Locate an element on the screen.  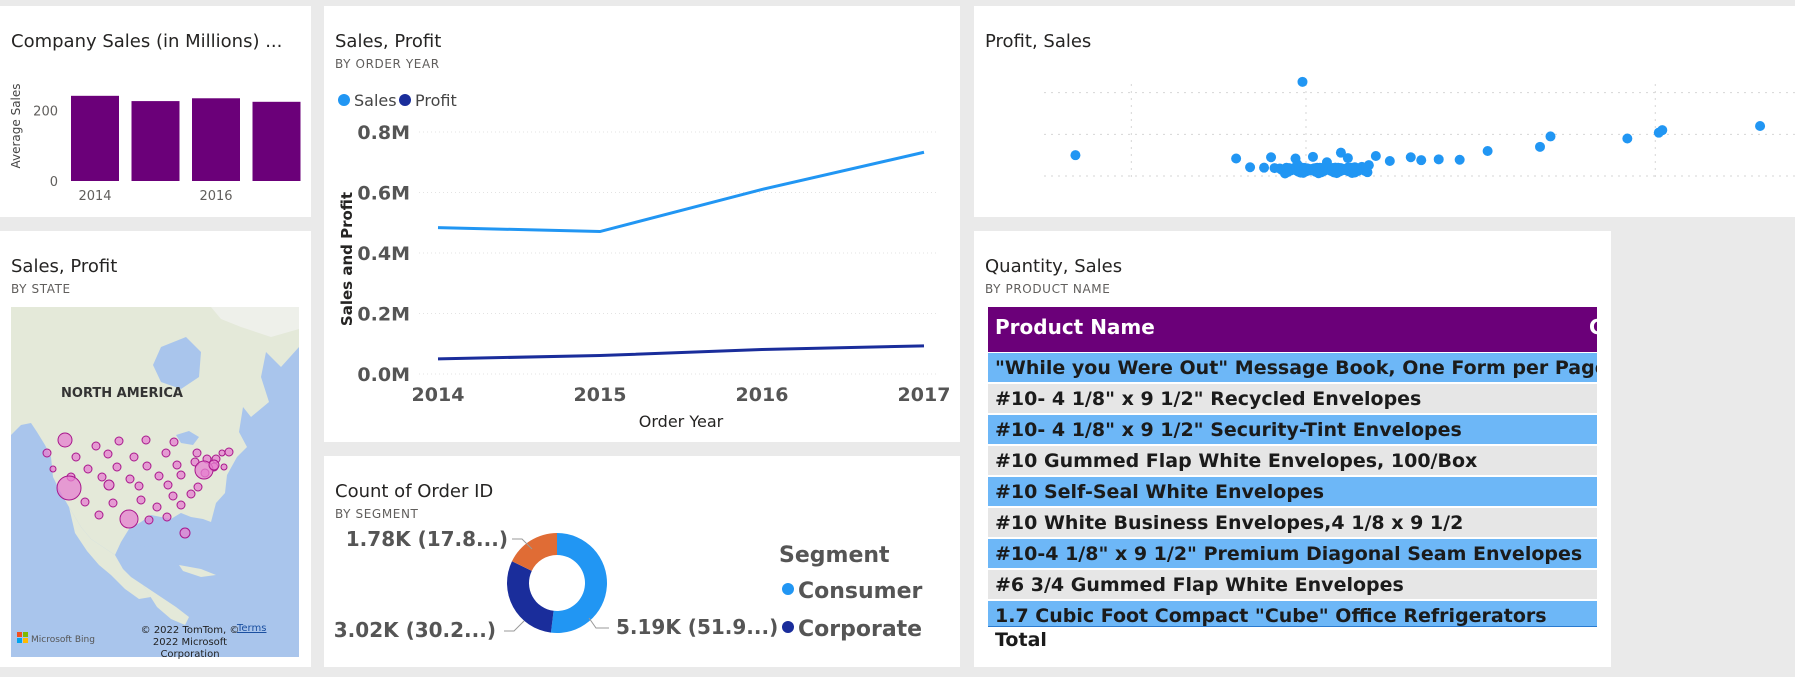
series-line-sales is located at coordinates (681, 192).